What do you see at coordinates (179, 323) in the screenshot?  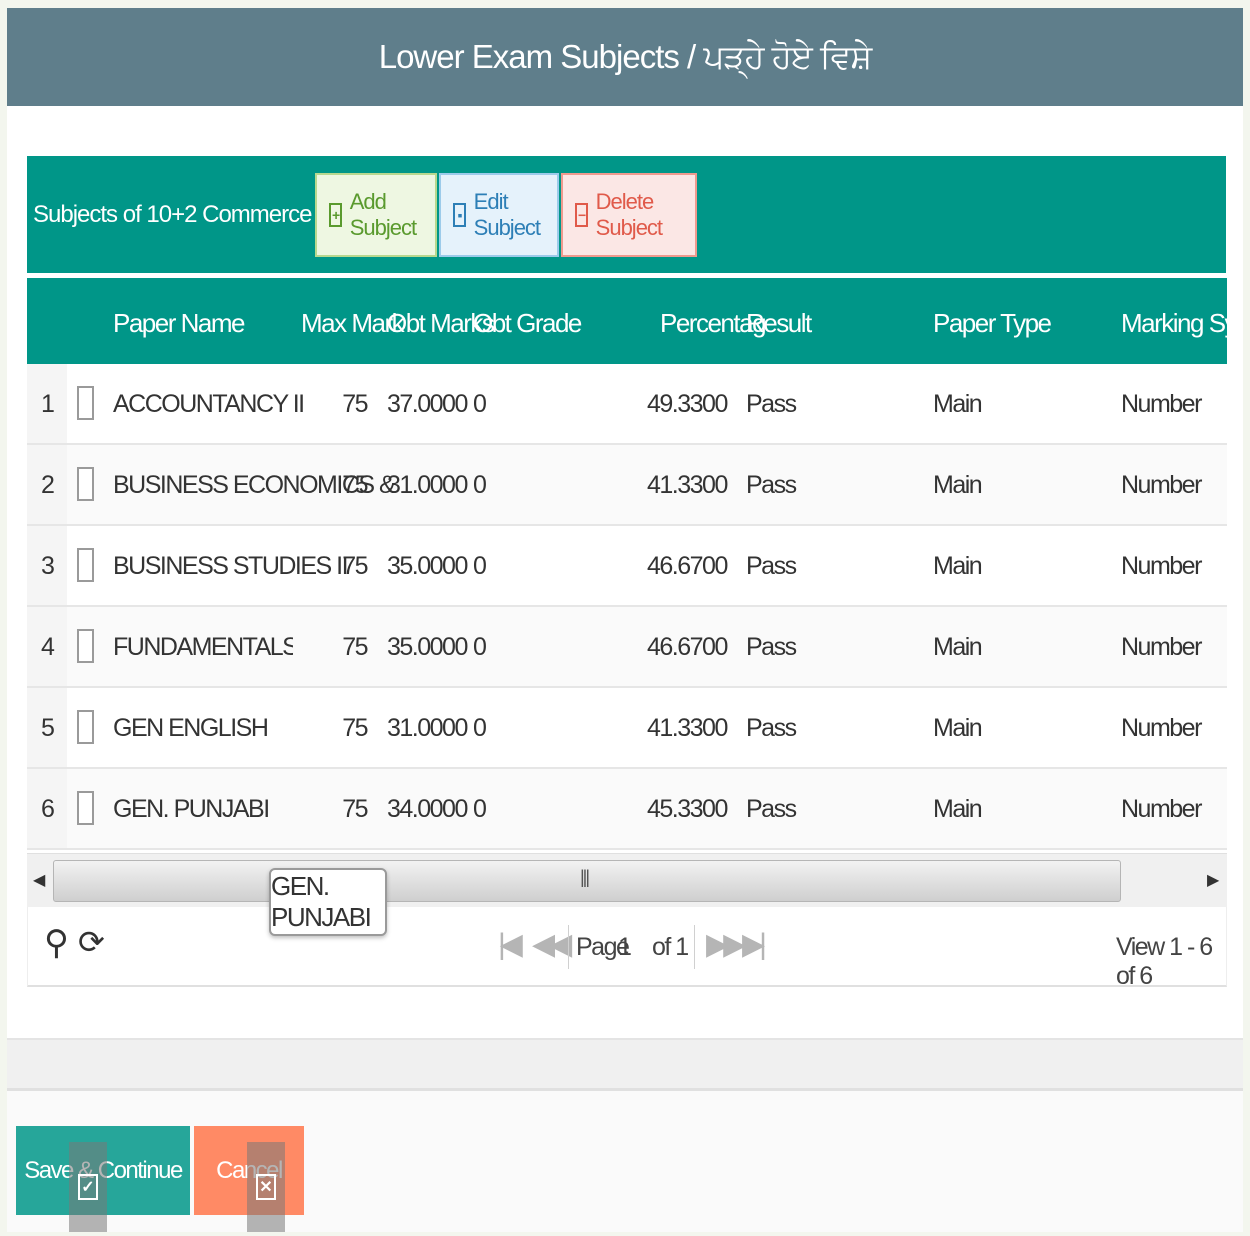 I see `column-header-paper-name: Paper Name` at bounding box center [179, 323].